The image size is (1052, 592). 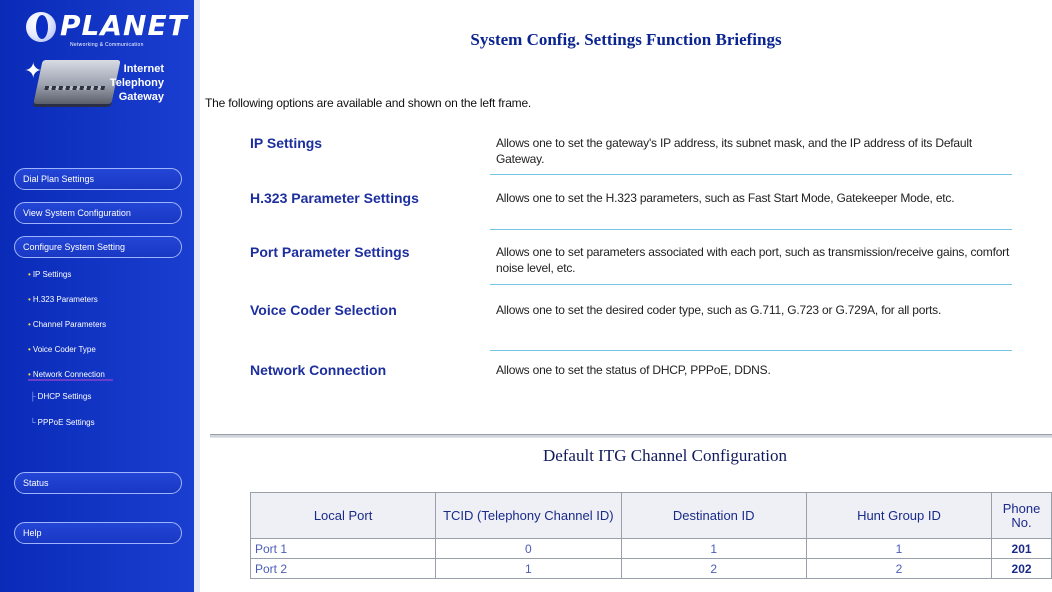 I want to click on nav-view-system-configuration: View System Configuration, so click(x=98, y=213).